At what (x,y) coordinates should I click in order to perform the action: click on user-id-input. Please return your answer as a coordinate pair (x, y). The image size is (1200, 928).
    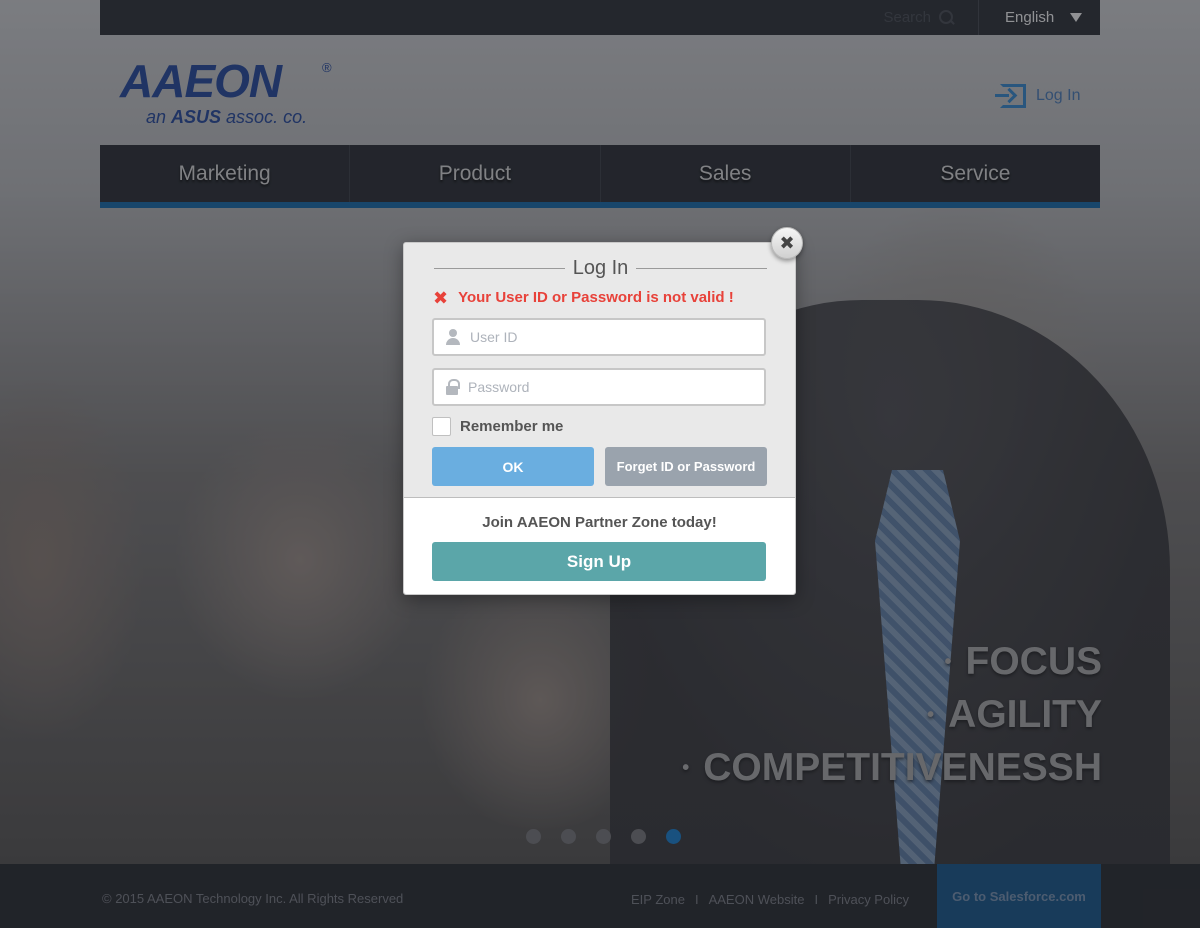
    Looking at the image, I should click on (600, 337).